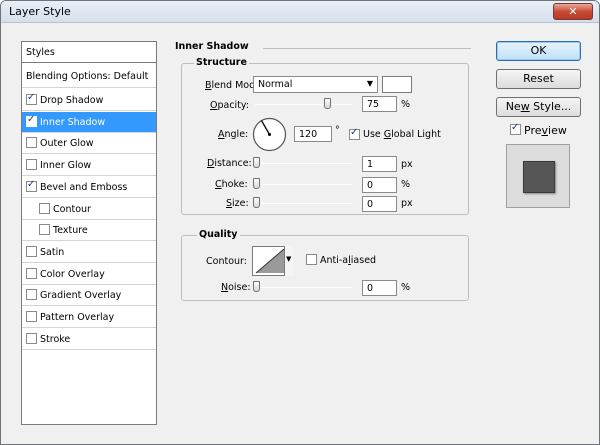  Describe the element at coordinates (313, 134) in the screenshot. I see `angle-input: 120` at that location.